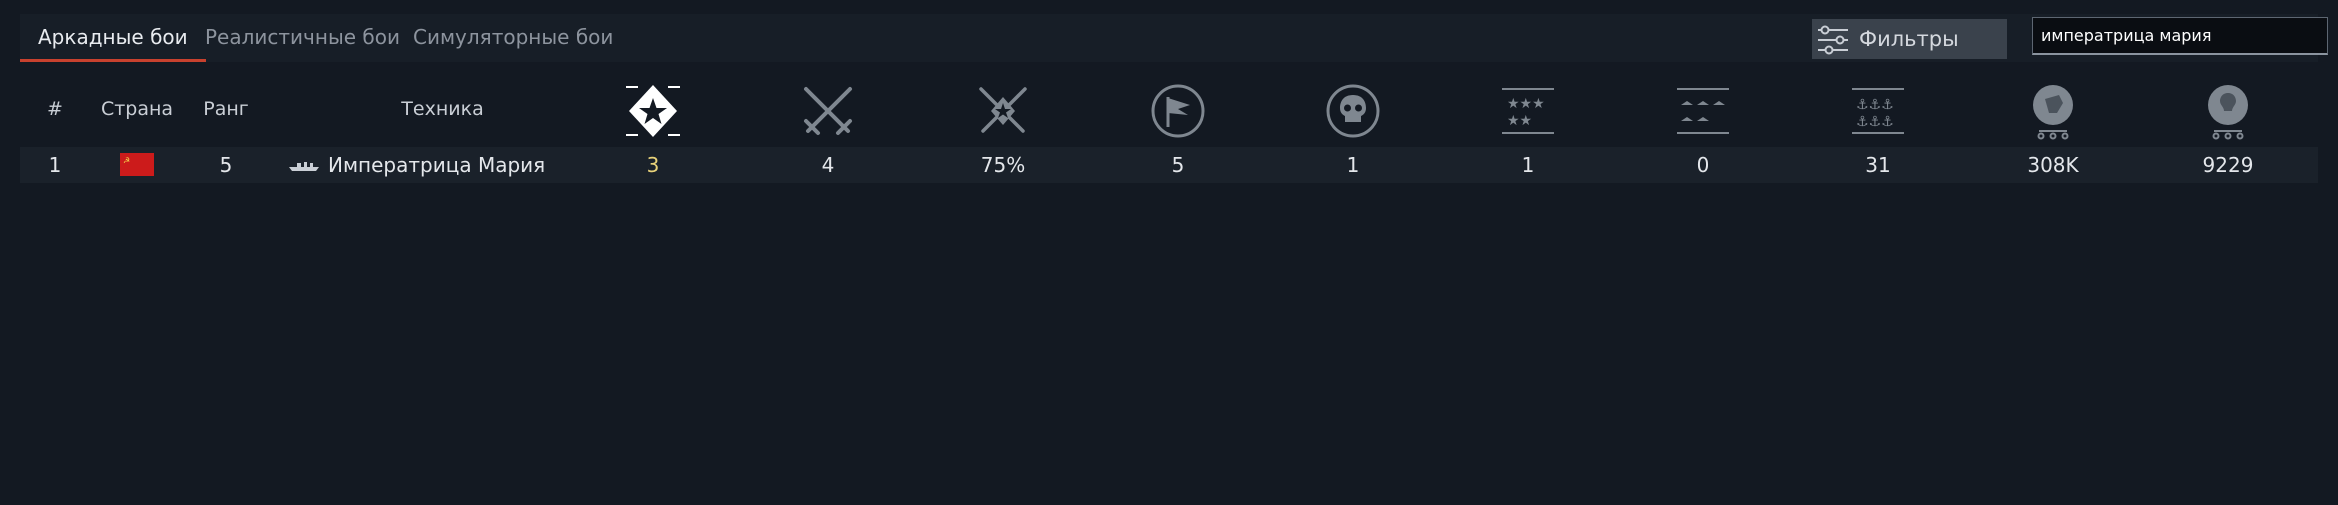  I want to click on filters-label: Фильтры, so click(1909, 39).